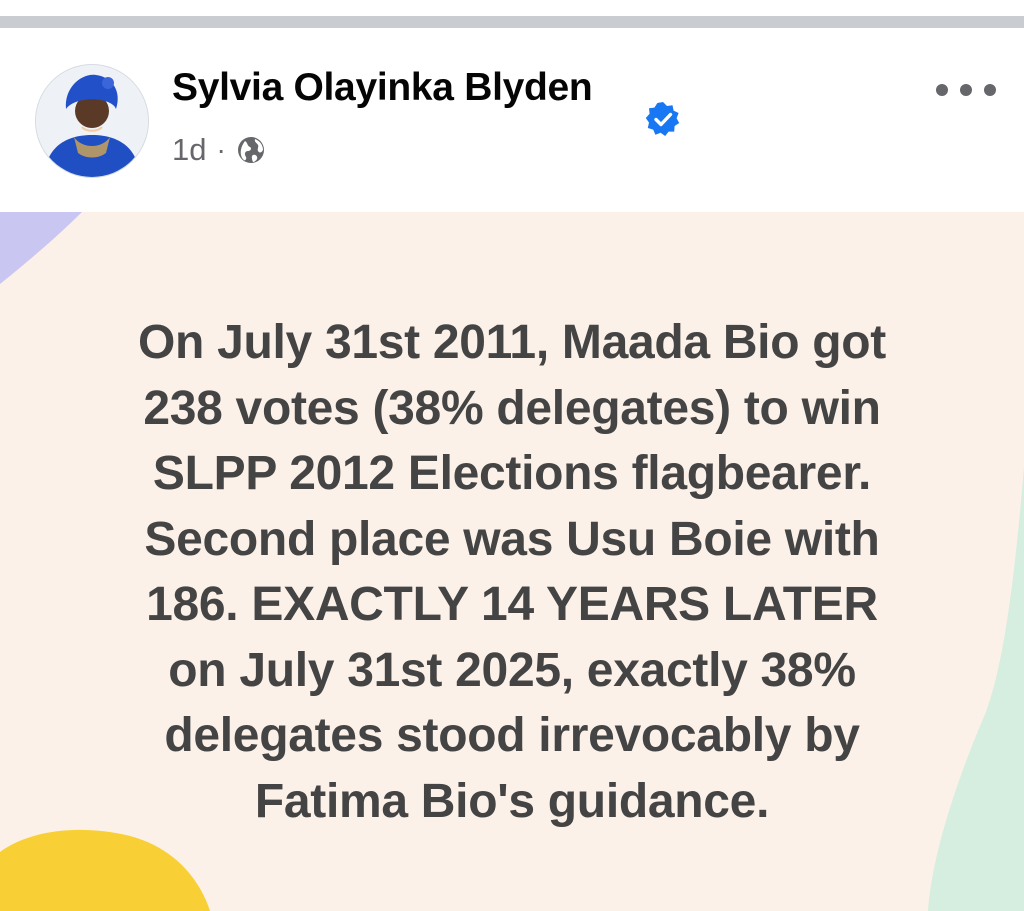  I want to click on post-line: 186. EXACTLY 14 YEARS LATER, so click(512, 604).